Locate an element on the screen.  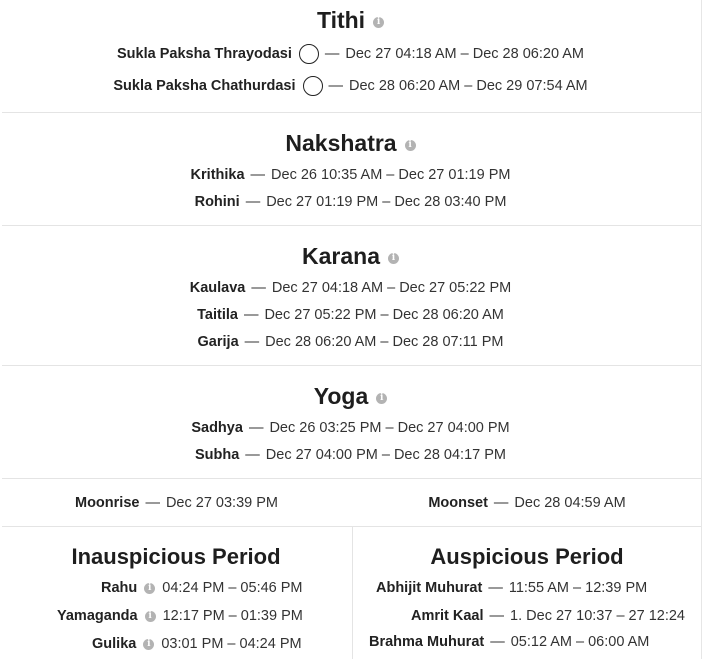
inauspicious-row: Yamaganda i 12:17 PM – 01:39 PM is located at coordinates (180, 616).